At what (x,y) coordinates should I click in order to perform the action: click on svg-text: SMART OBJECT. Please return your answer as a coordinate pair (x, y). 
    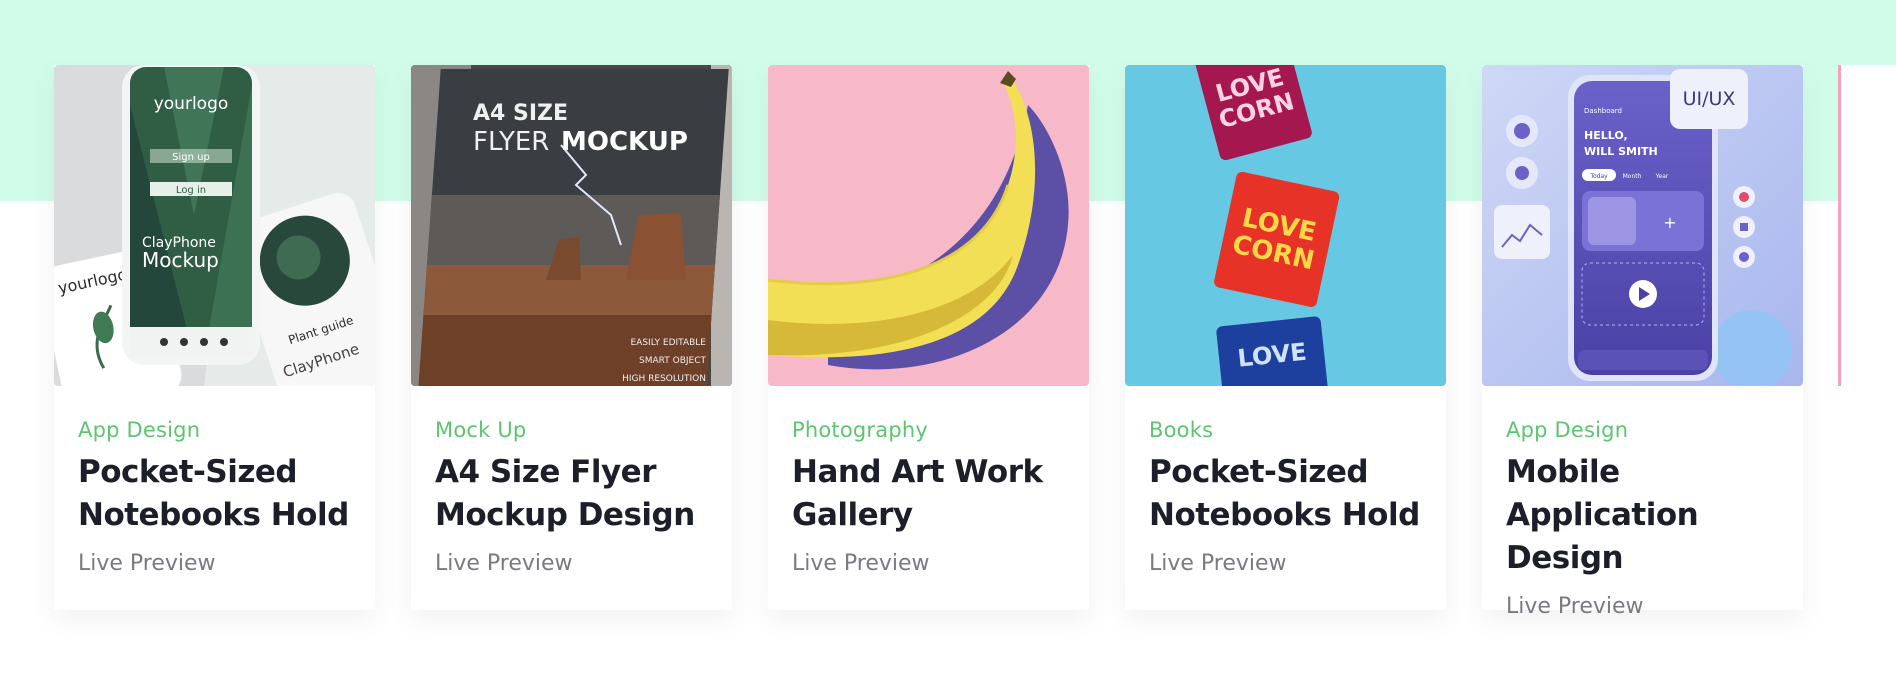
    Looking at the image, I should click on (672, 361).